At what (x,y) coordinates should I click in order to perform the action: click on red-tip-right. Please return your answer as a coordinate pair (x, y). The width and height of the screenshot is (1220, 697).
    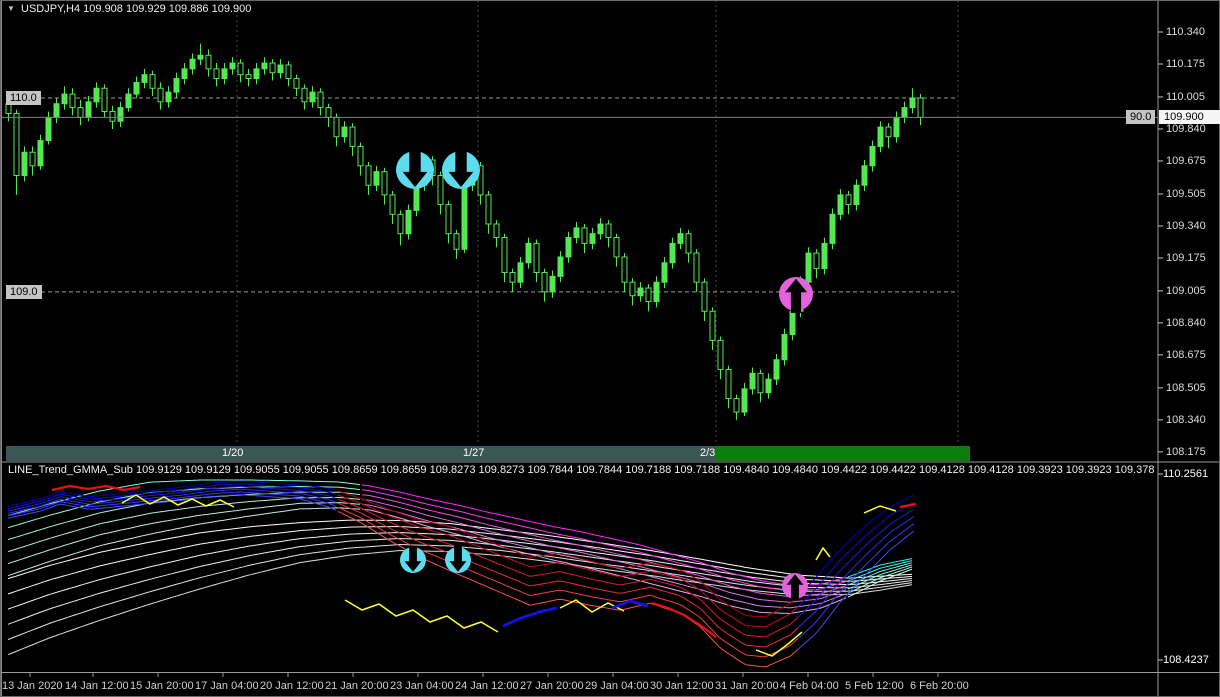
    Looking at the image, I should click on (908, 505).